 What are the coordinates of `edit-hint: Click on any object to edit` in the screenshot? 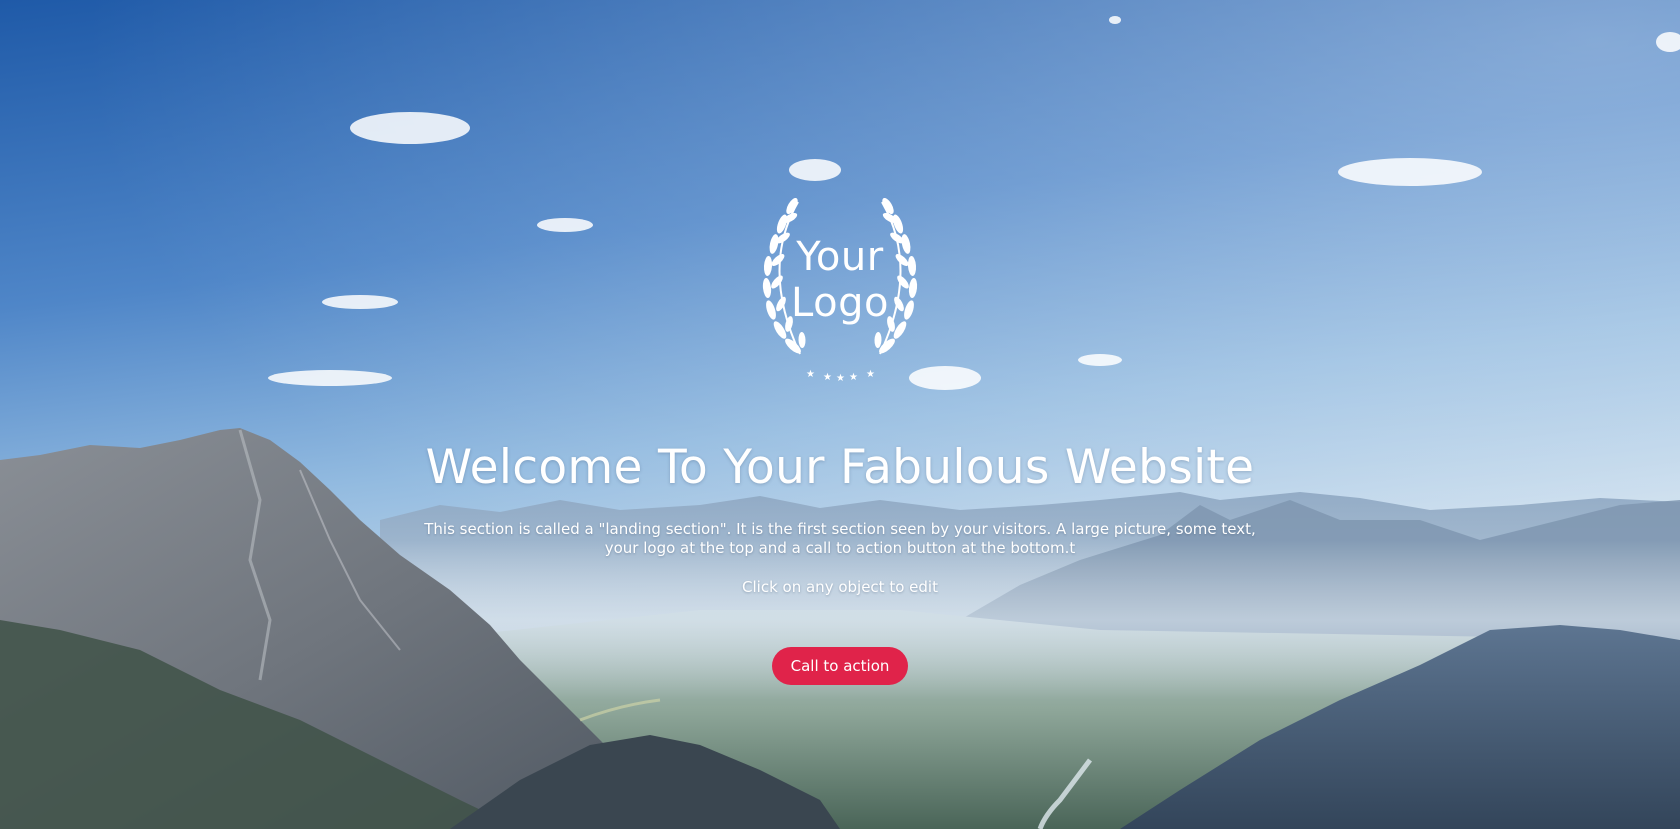 It's located at (840, 587).